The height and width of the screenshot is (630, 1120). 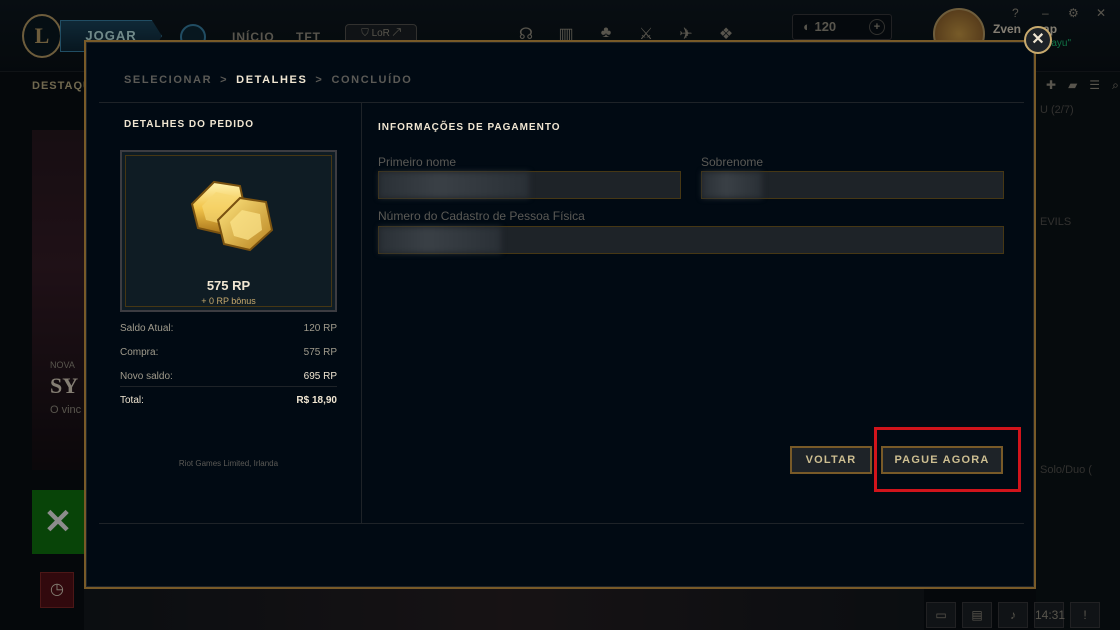 I want to click on first-name-label: Primeiro nome, so click(x=417, y=162).